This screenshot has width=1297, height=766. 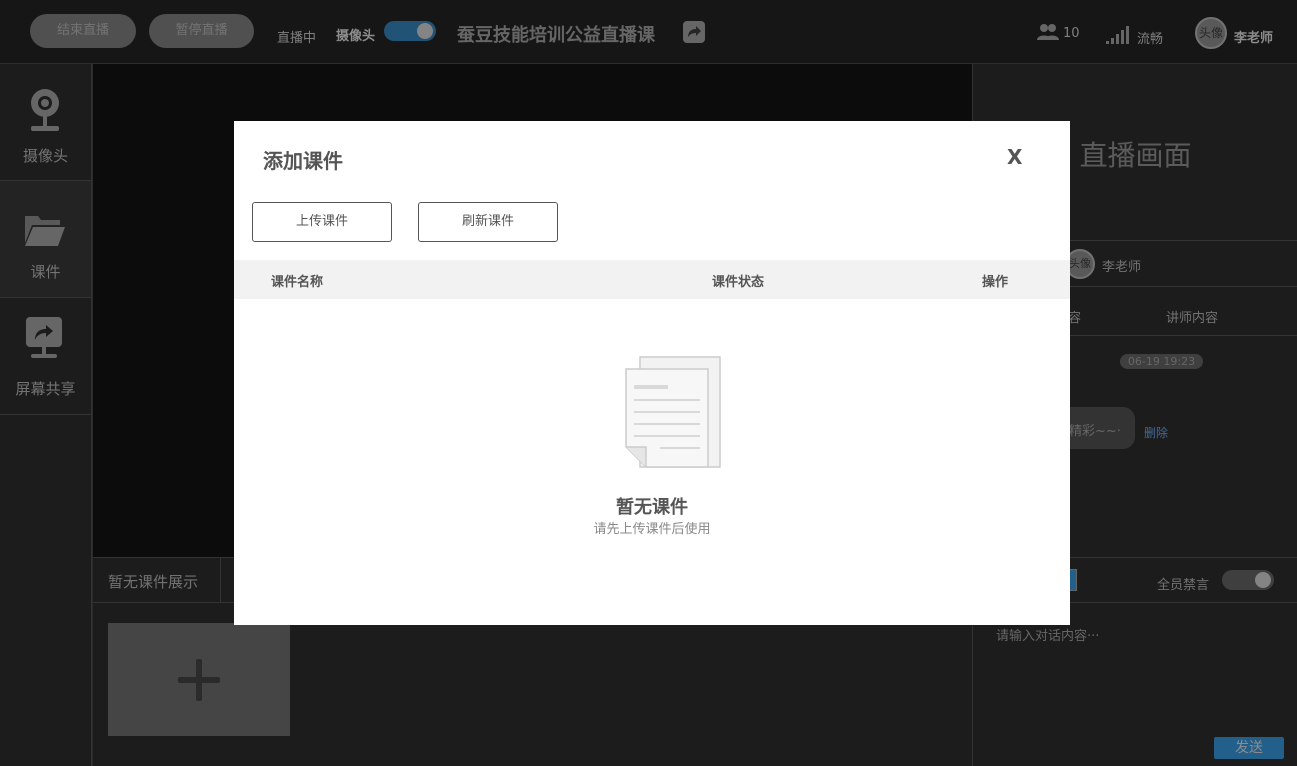 I want to click on column-header-status: 课件状态, so click(x=738, y=282).